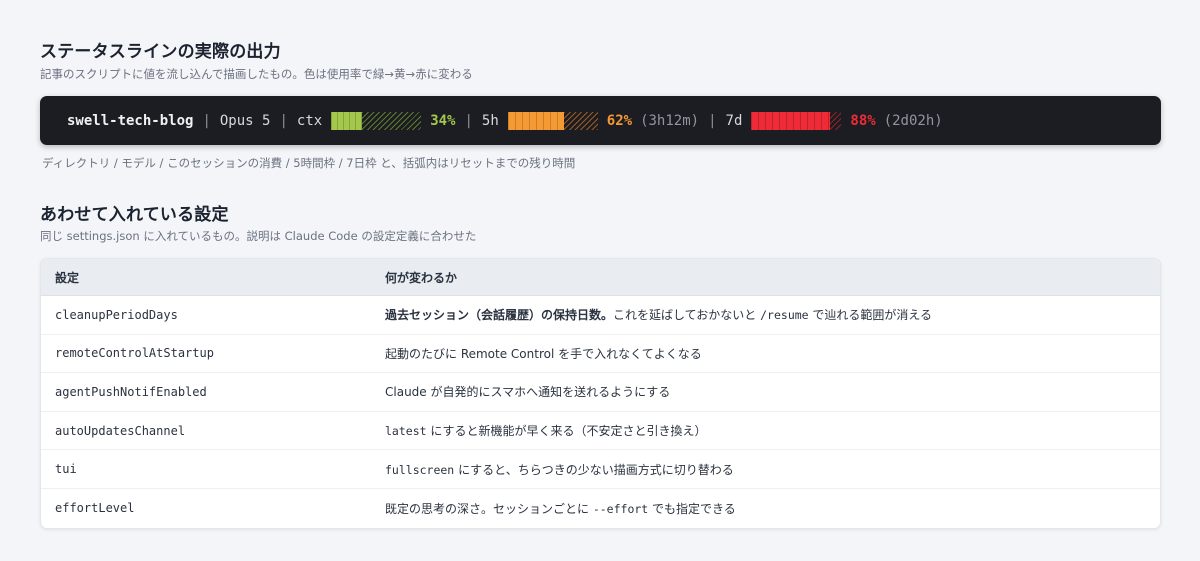  Describe the element at coordinates (130, 120) in the screenshot. I see `statusline-directory: swell-tech-blog` at that location.